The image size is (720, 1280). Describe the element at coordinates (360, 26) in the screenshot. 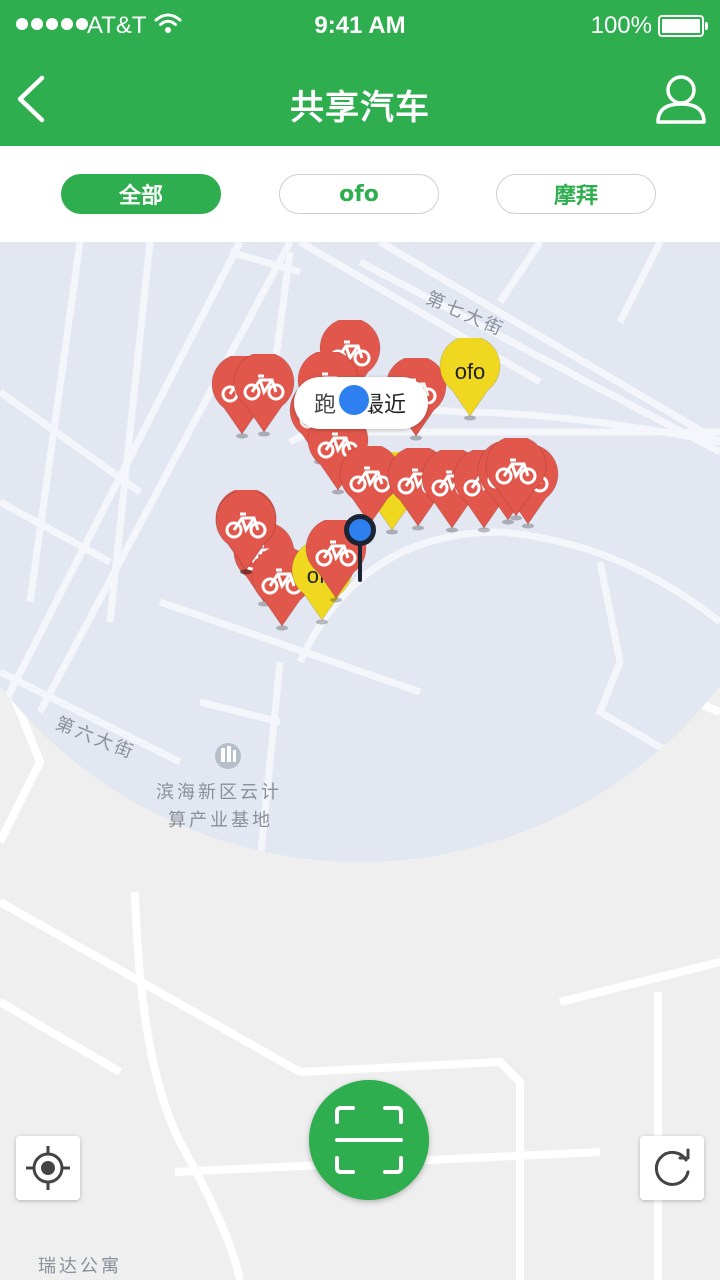

I see `status-bar: AT&T 9:41 AM 100%` at that location.